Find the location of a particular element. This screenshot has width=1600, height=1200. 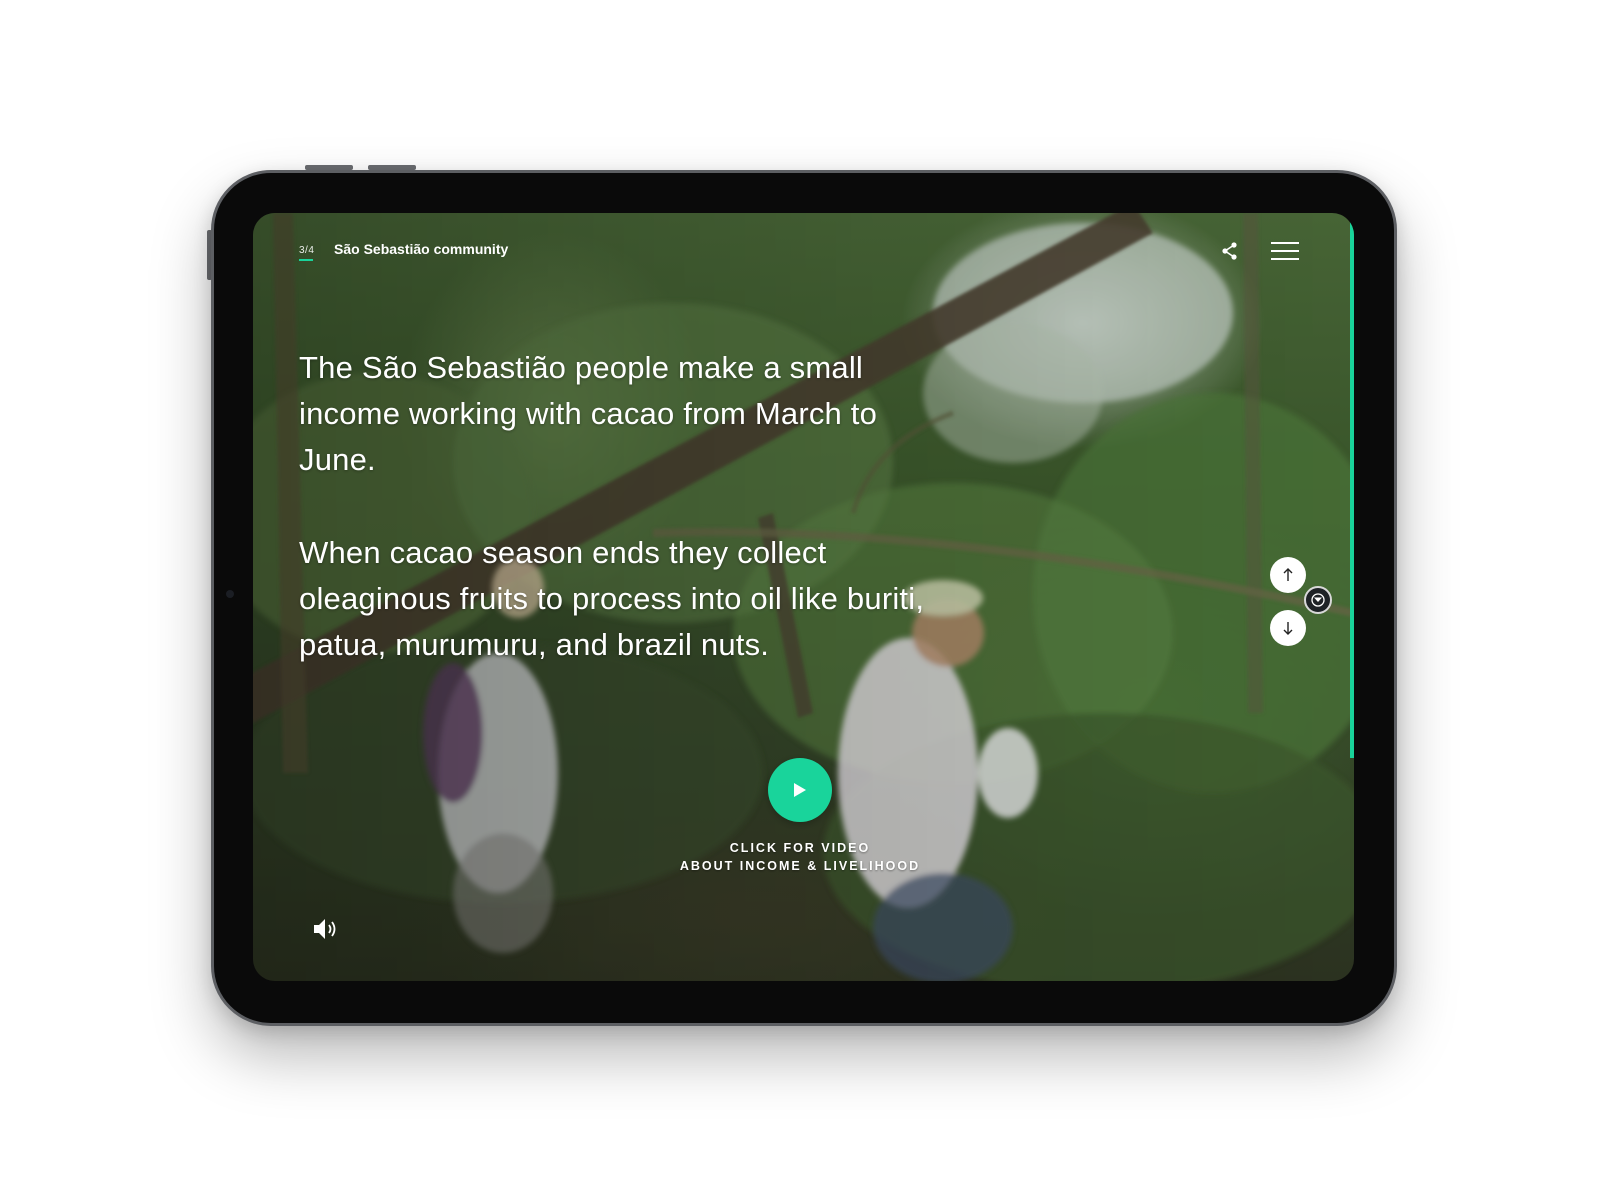

vr-view-button is located at coordinates (1318, 600).